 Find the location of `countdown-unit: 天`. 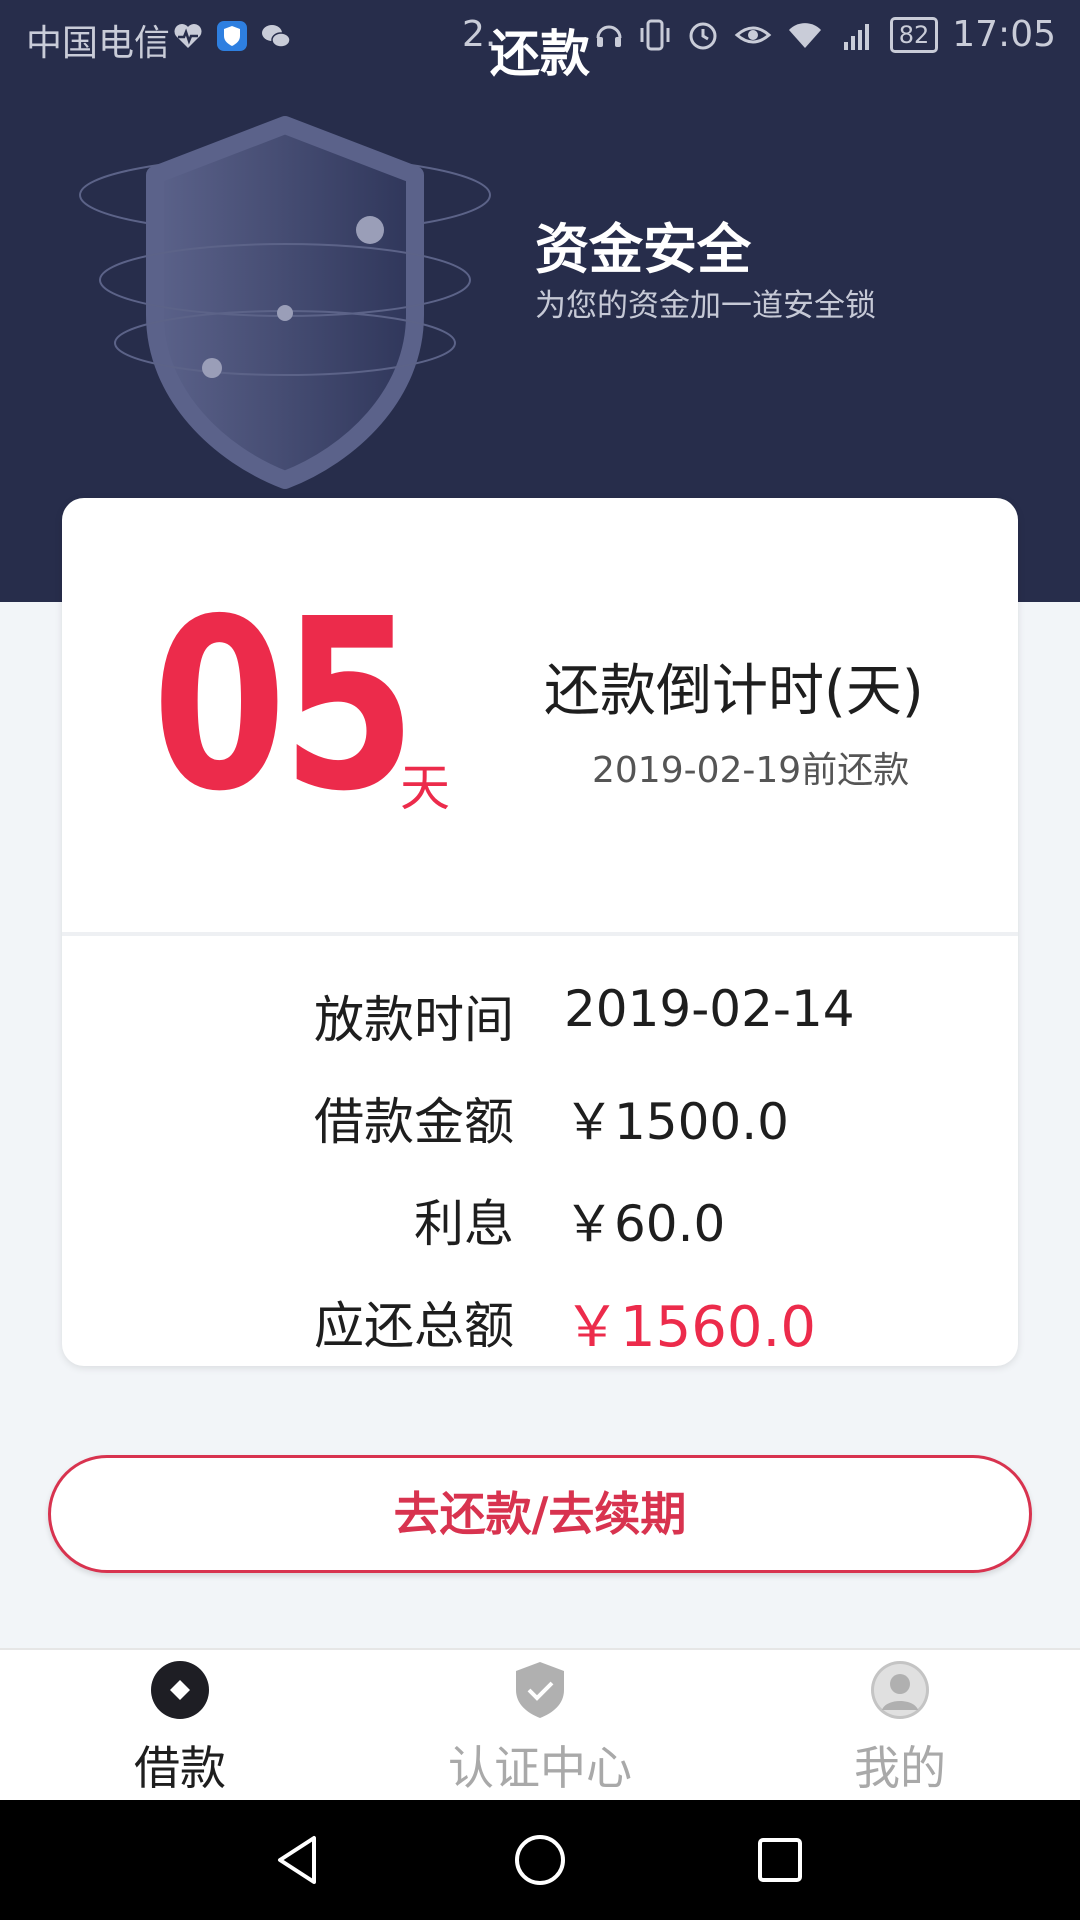

countdown-unit: 天 is located at coordinates (425, 788).